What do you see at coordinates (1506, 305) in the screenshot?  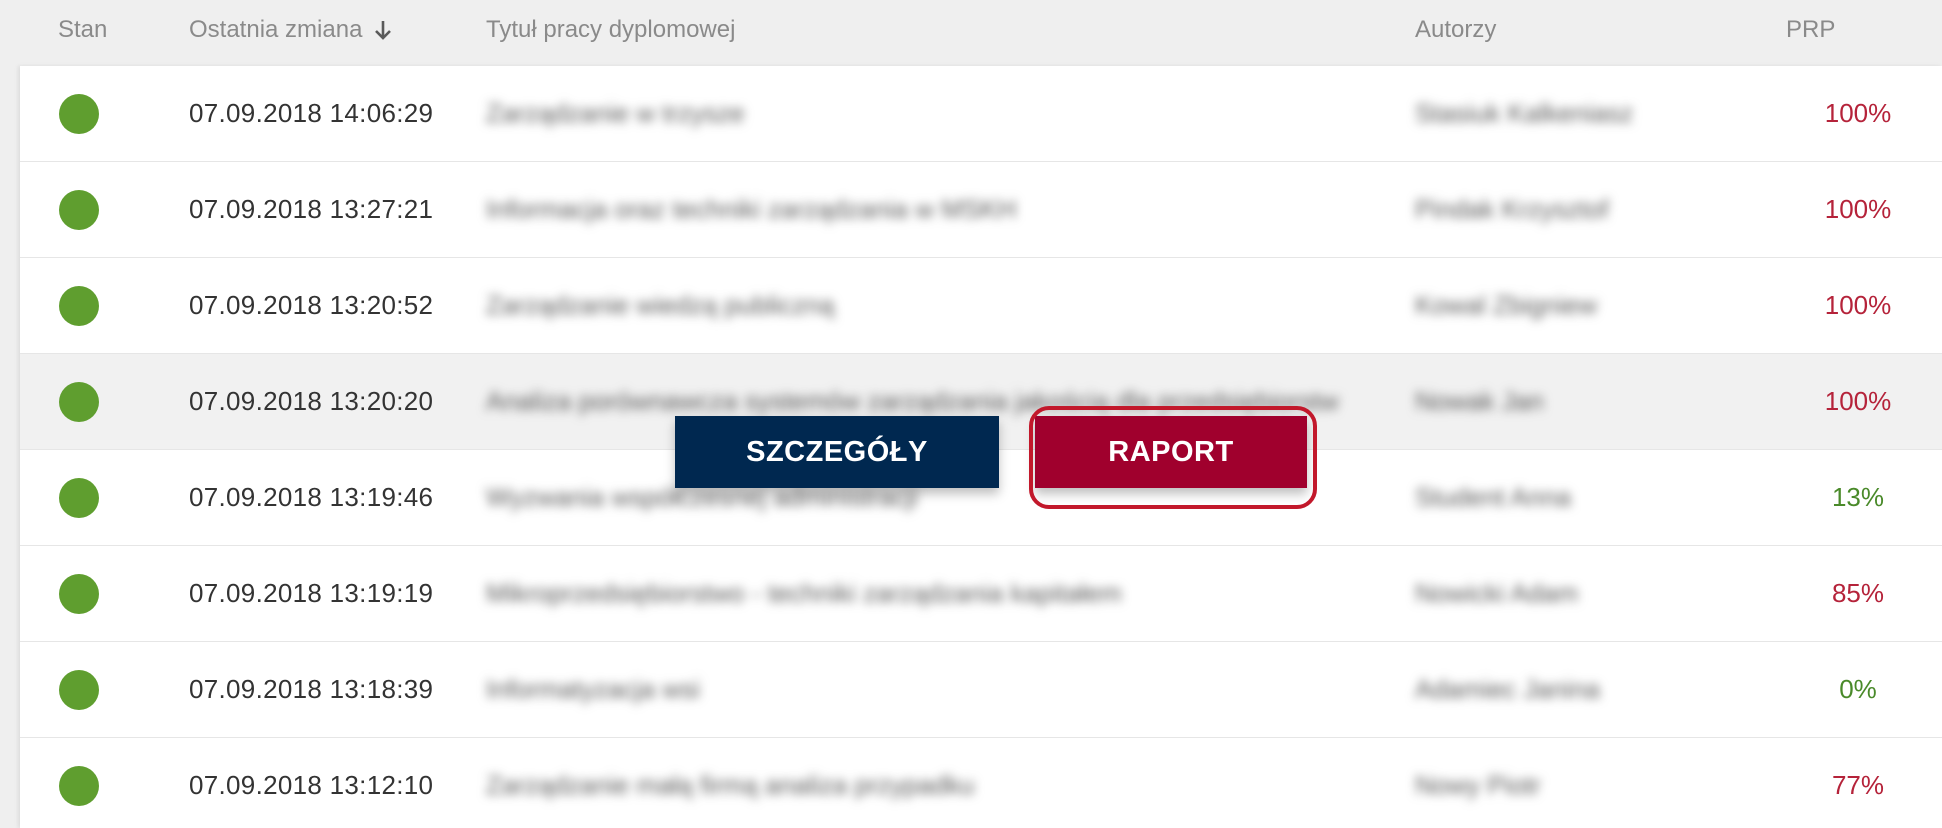 I see `thesis-author: Kowal Zbigniew` at bounding box center [1506, 305].